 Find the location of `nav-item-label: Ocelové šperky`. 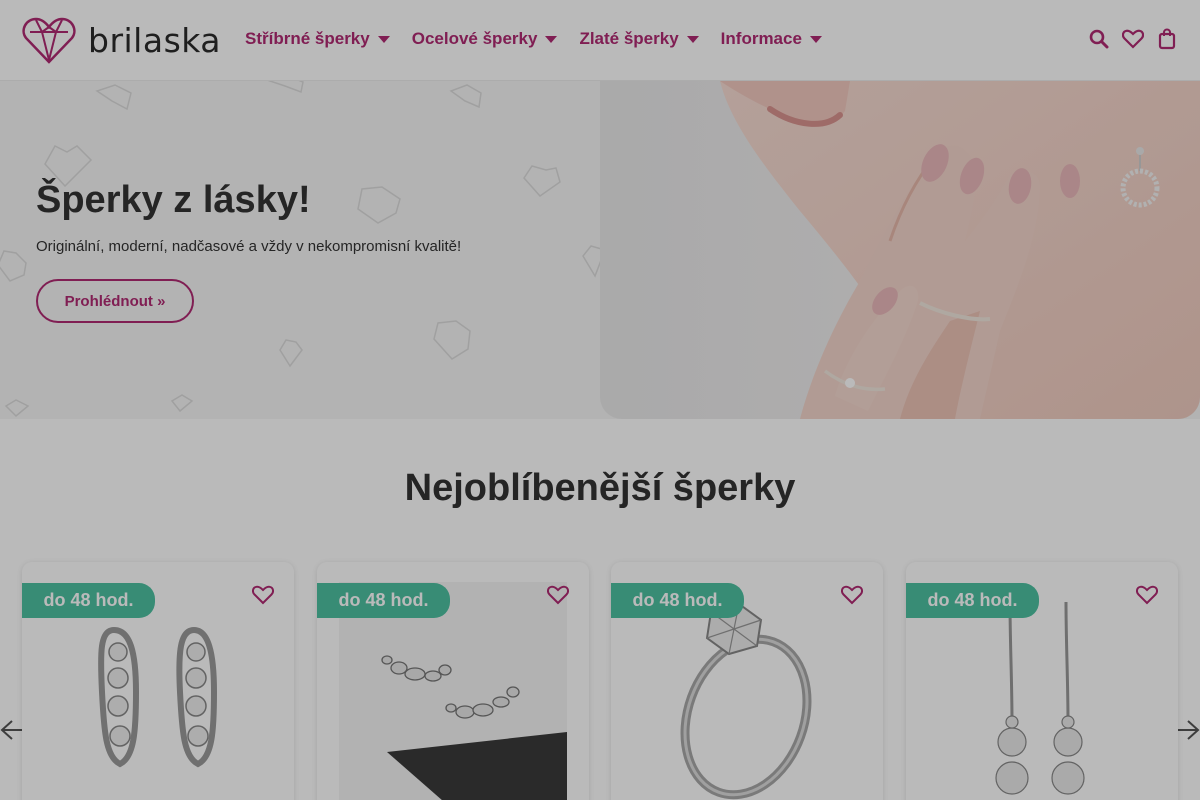

nav-item-label: Ocelové šperky is located at coordinates (474, 38).